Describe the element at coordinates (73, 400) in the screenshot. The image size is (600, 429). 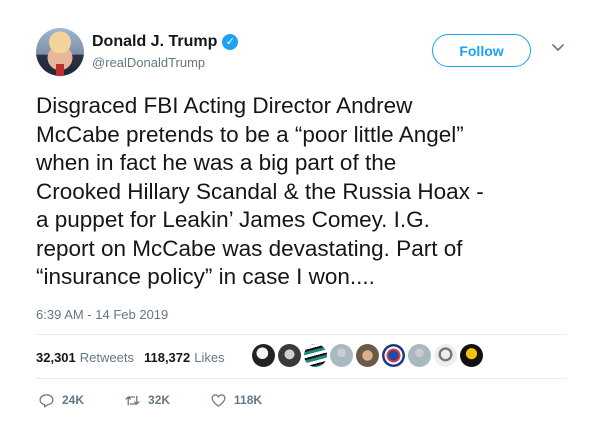
I see `reply-count: 24K` at that location.